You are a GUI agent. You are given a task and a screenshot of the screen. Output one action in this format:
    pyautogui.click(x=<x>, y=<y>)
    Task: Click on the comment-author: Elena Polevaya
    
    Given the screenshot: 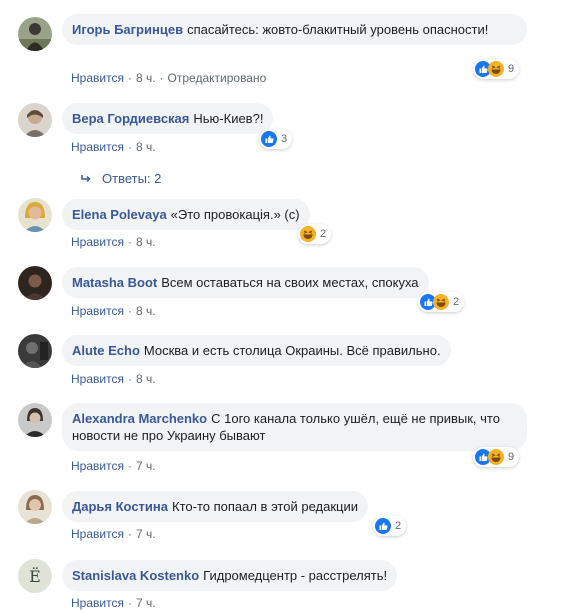 What is the action you would take?
    pyautogui.click(x=119, y=214)
    